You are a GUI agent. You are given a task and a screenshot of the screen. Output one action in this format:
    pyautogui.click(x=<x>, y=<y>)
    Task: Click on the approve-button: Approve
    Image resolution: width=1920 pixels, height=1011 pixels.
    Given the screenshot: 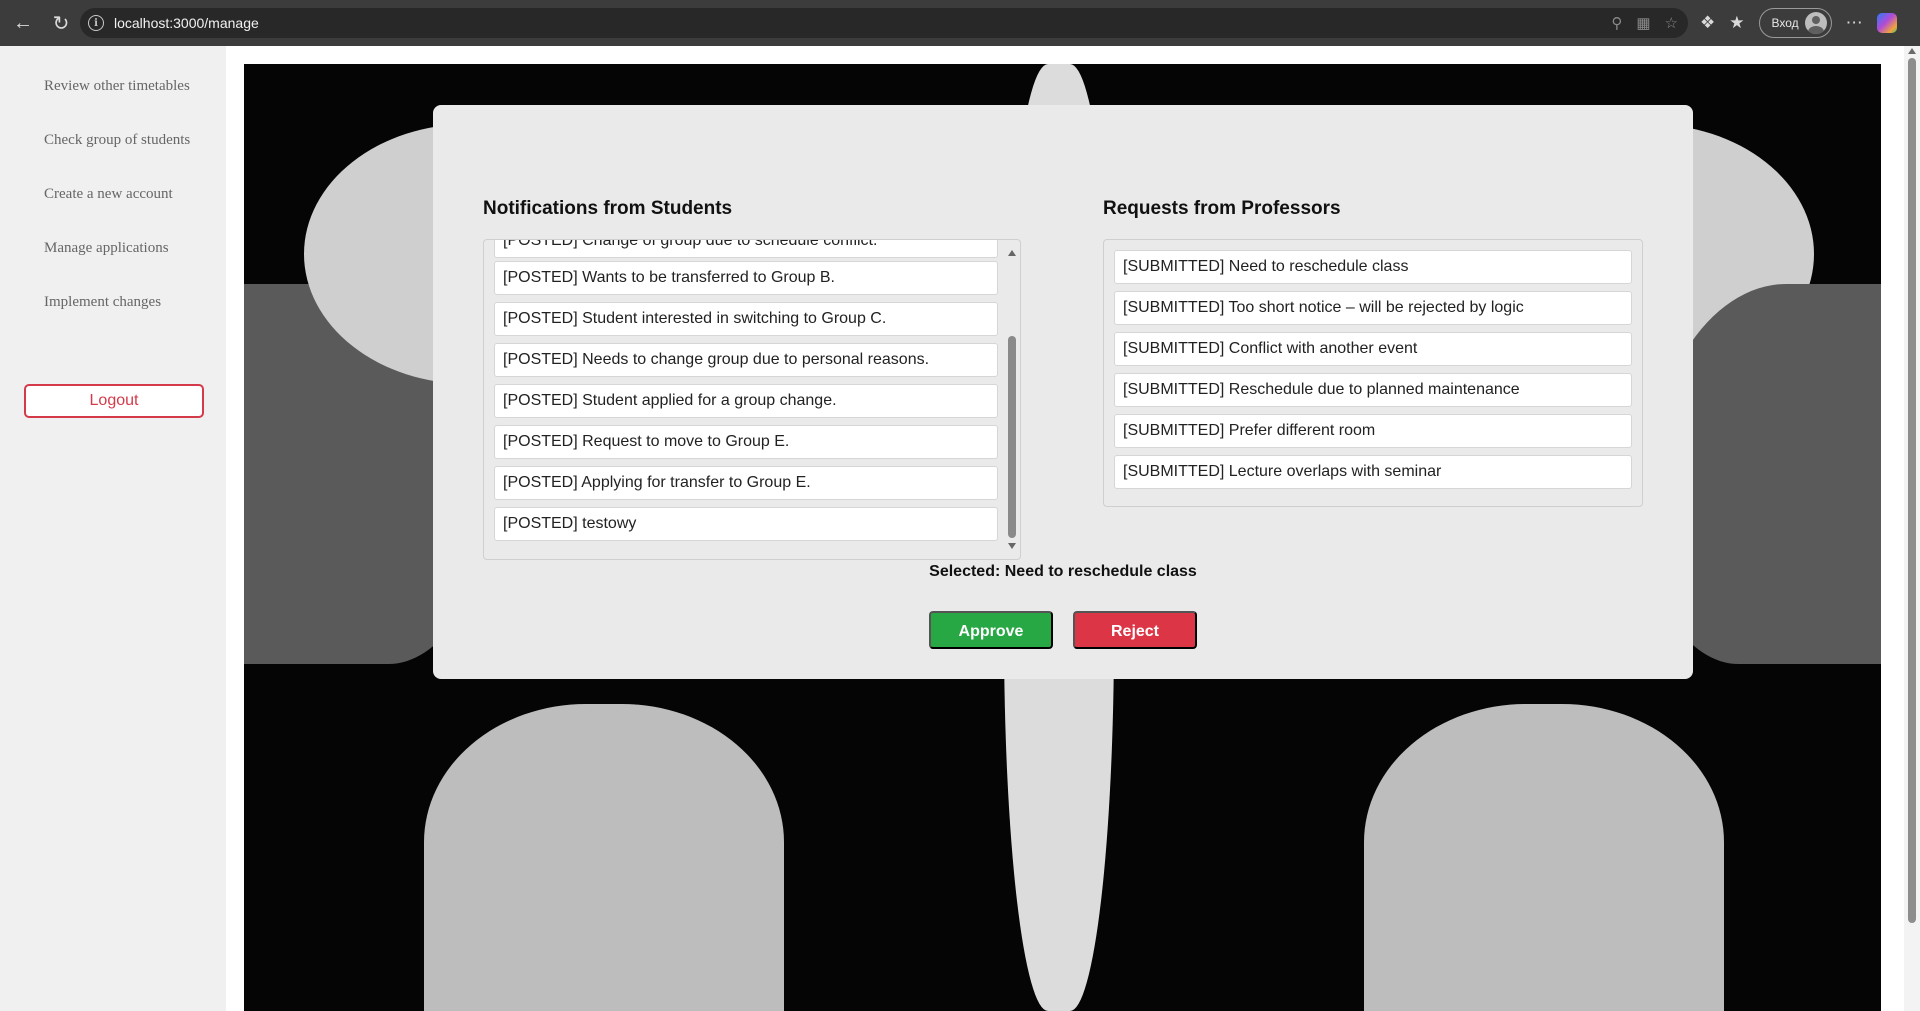 What is the action you would take?
    pyautogui.click(x=991, y=630)
    